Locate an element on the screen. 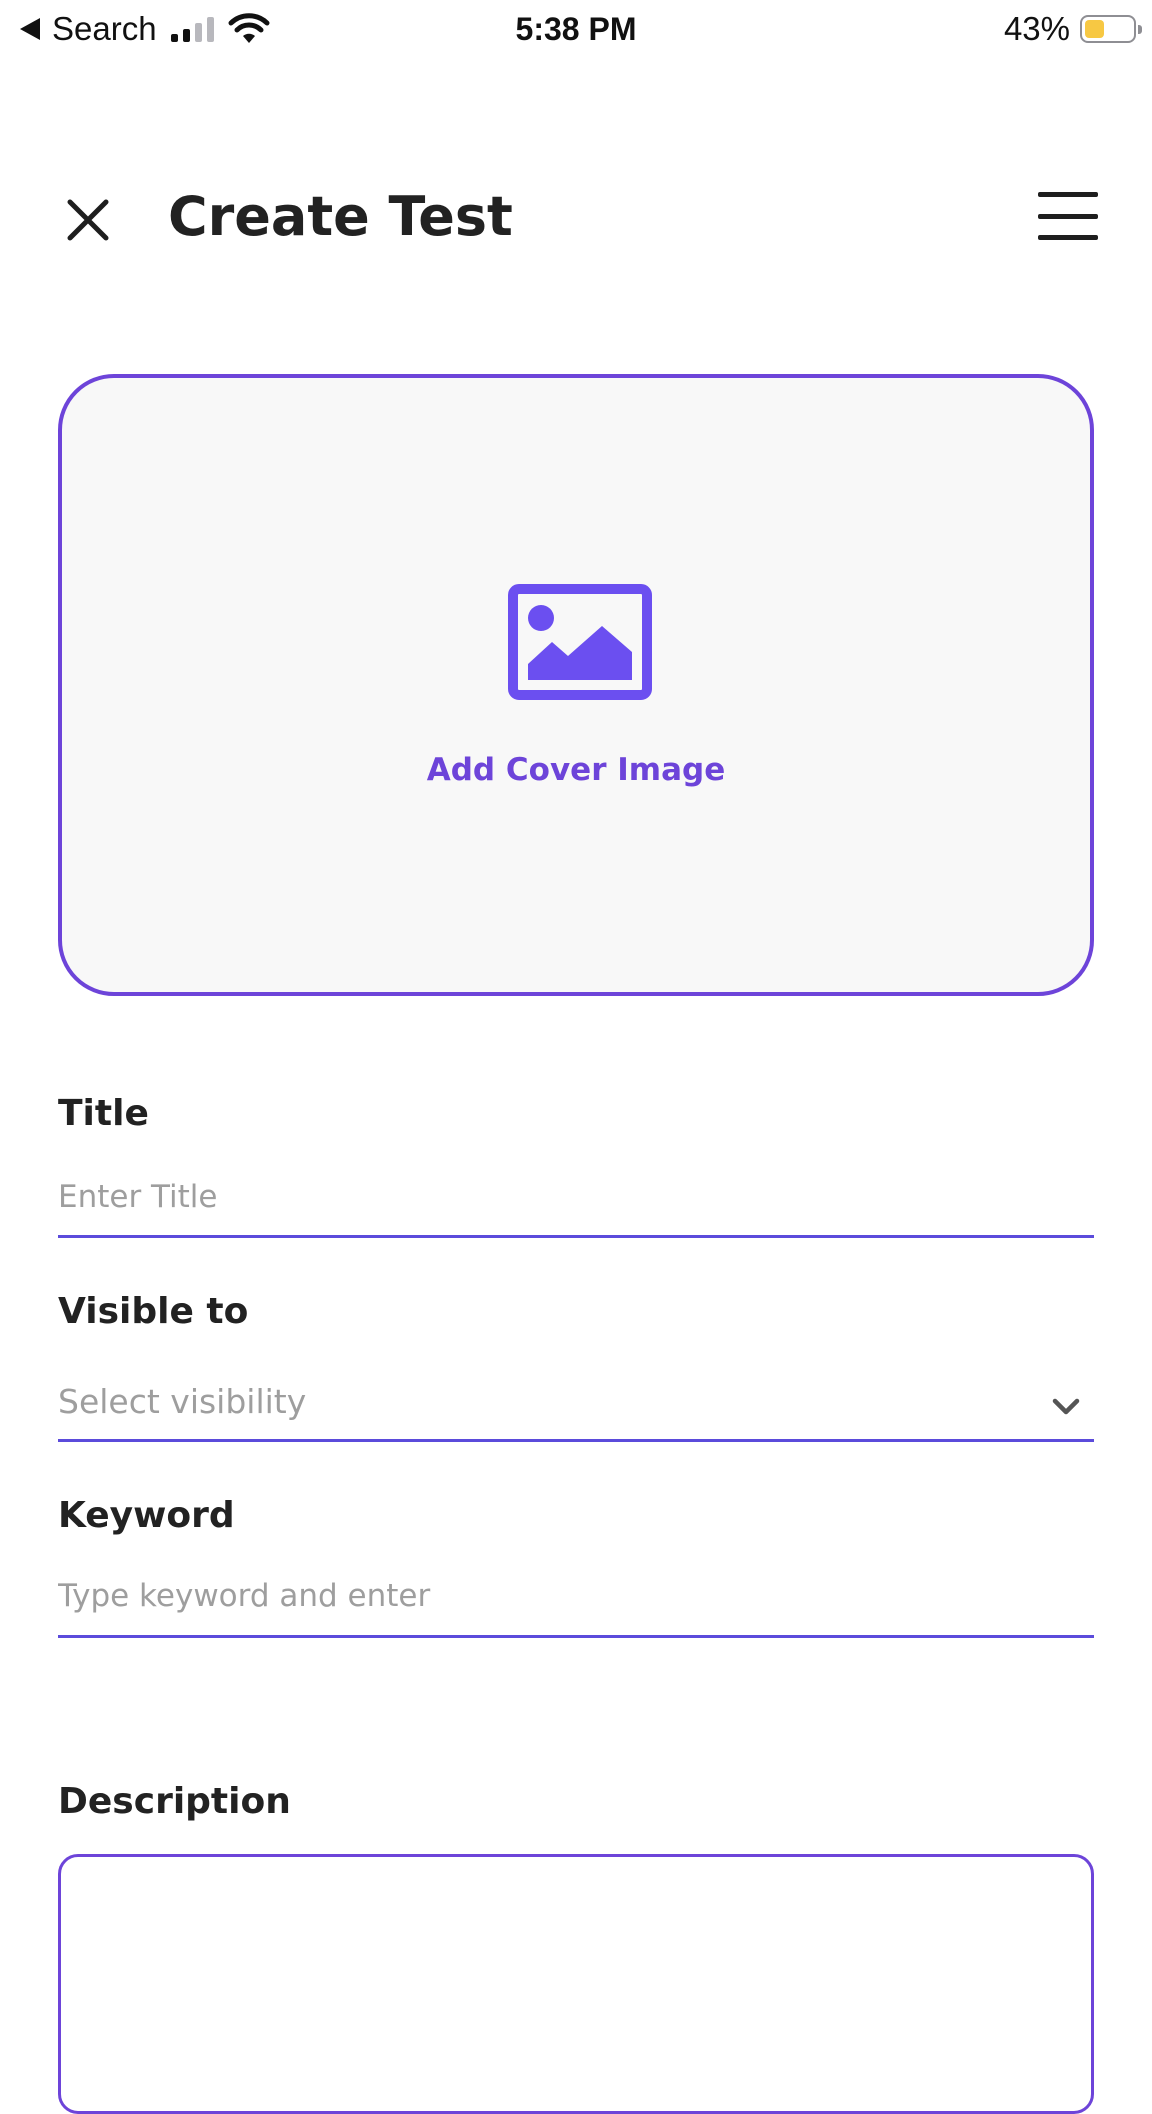  title-label: Title is located at coordinates (103, 1113).